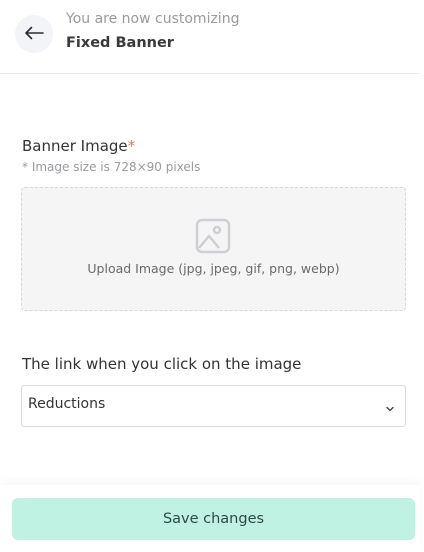  I want to click on footer: Save changes, so click(210, 518).